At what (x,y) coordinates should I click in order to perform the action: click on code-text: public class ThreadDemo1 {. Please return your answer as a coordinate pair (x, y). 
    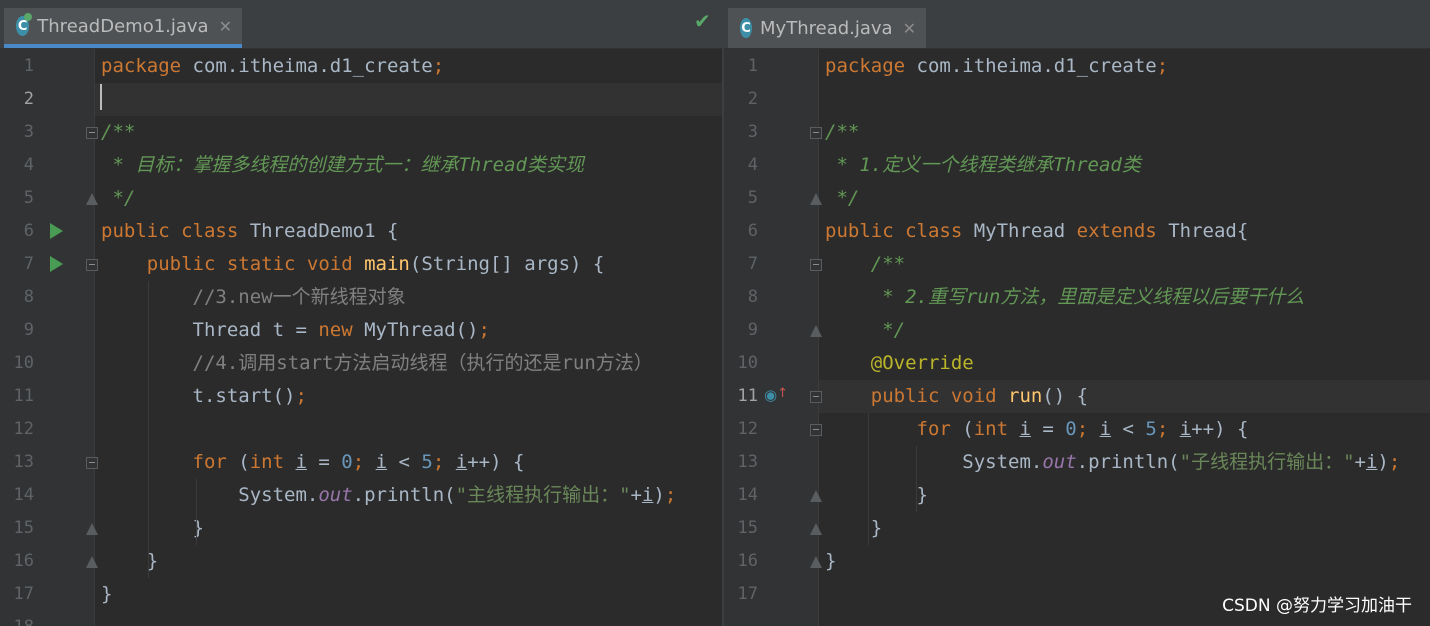
    Looking at the image, I should click on (250, 231).